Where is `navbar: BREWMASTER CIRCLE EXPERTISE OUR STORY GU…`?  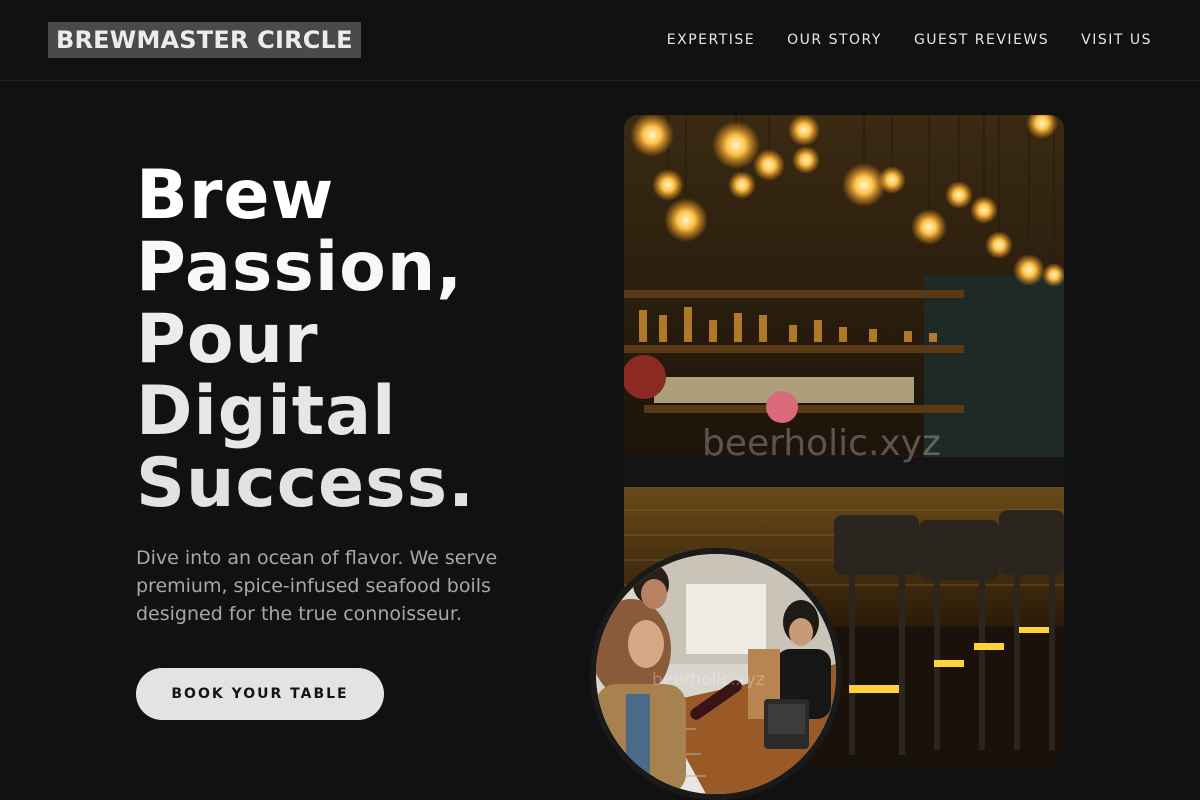
navbar: BREWMASTER CIRCLE EXPERTISE OUR STORY GU… is located at coordinates (600, 40).